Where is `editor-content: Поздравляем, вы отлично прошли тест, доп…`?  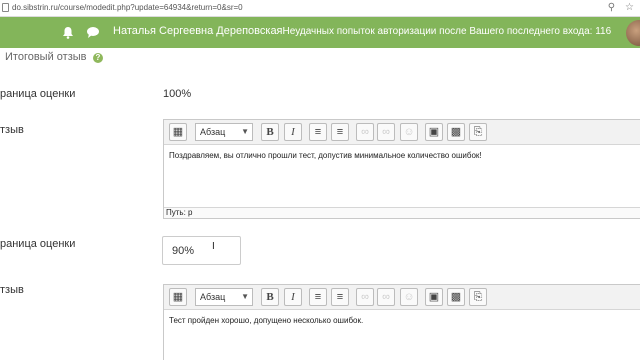 editor-content: Поздравляем, вы отлично прошли тест, доп… is located at coordinates (402, 155).